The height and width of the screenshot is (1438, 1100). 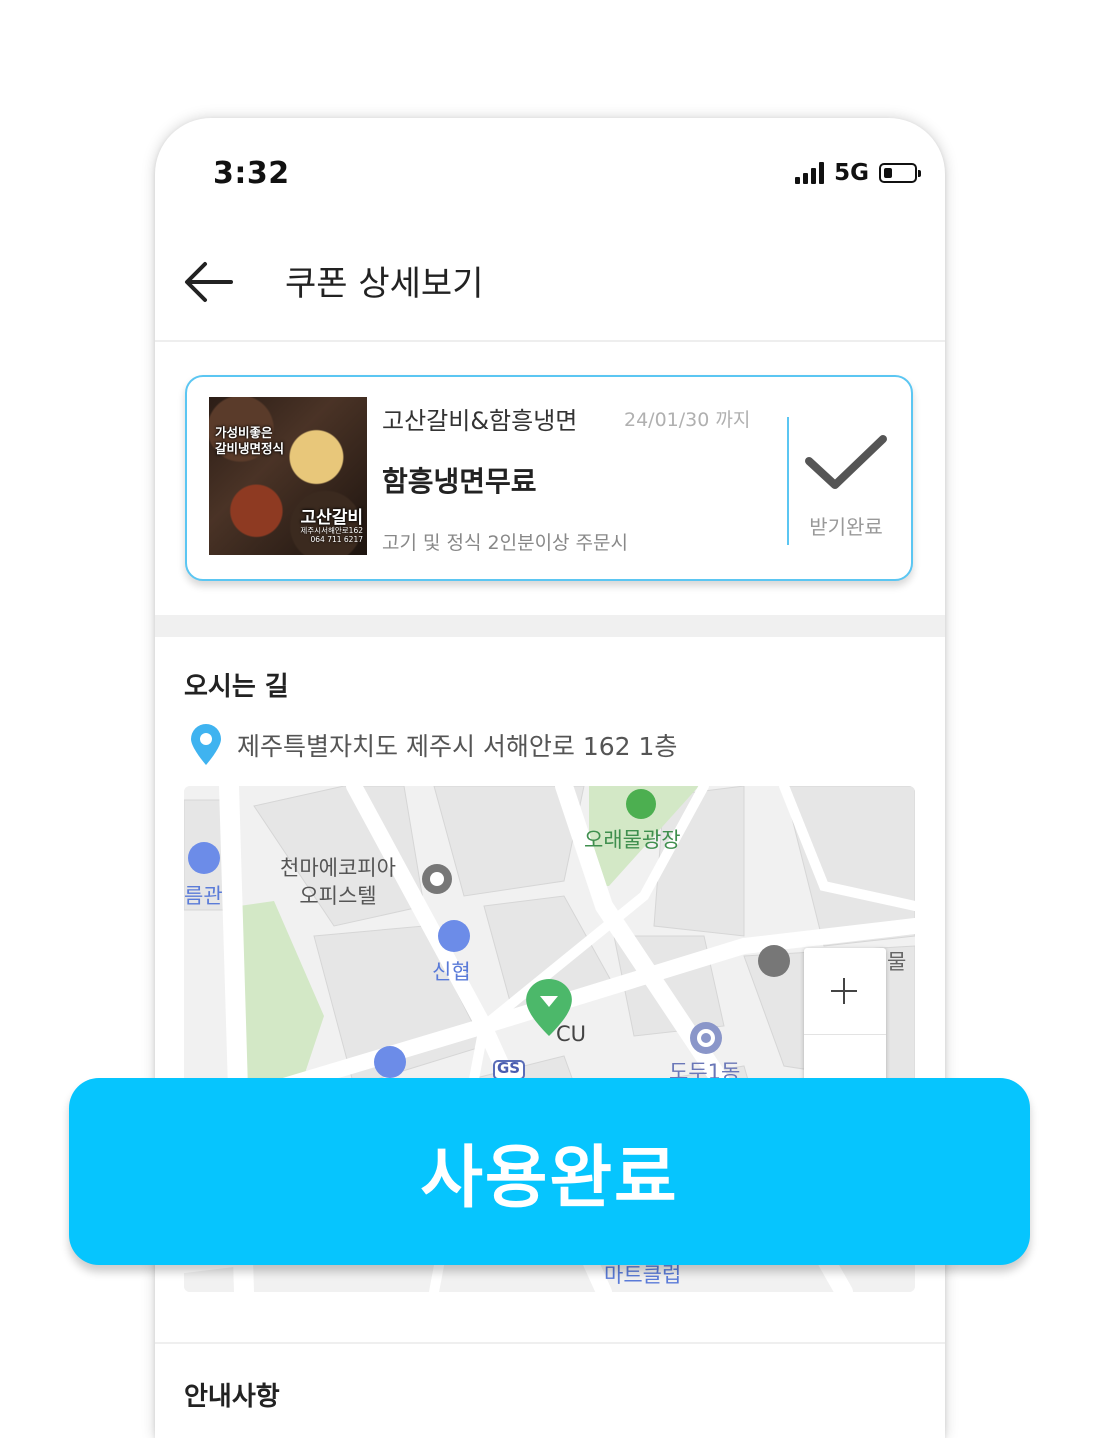 I want to click on arrow-left-icon, so click(x=209, y=282).